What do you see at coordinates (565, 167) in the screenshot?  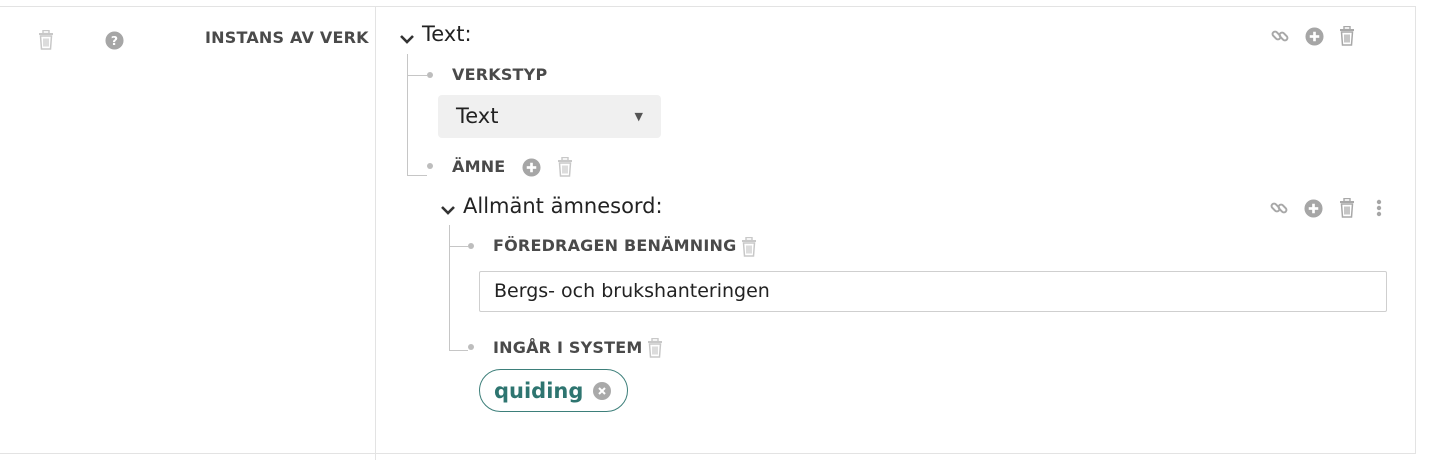 I see `amne-trash-icon` at bounding box center [565, 167].